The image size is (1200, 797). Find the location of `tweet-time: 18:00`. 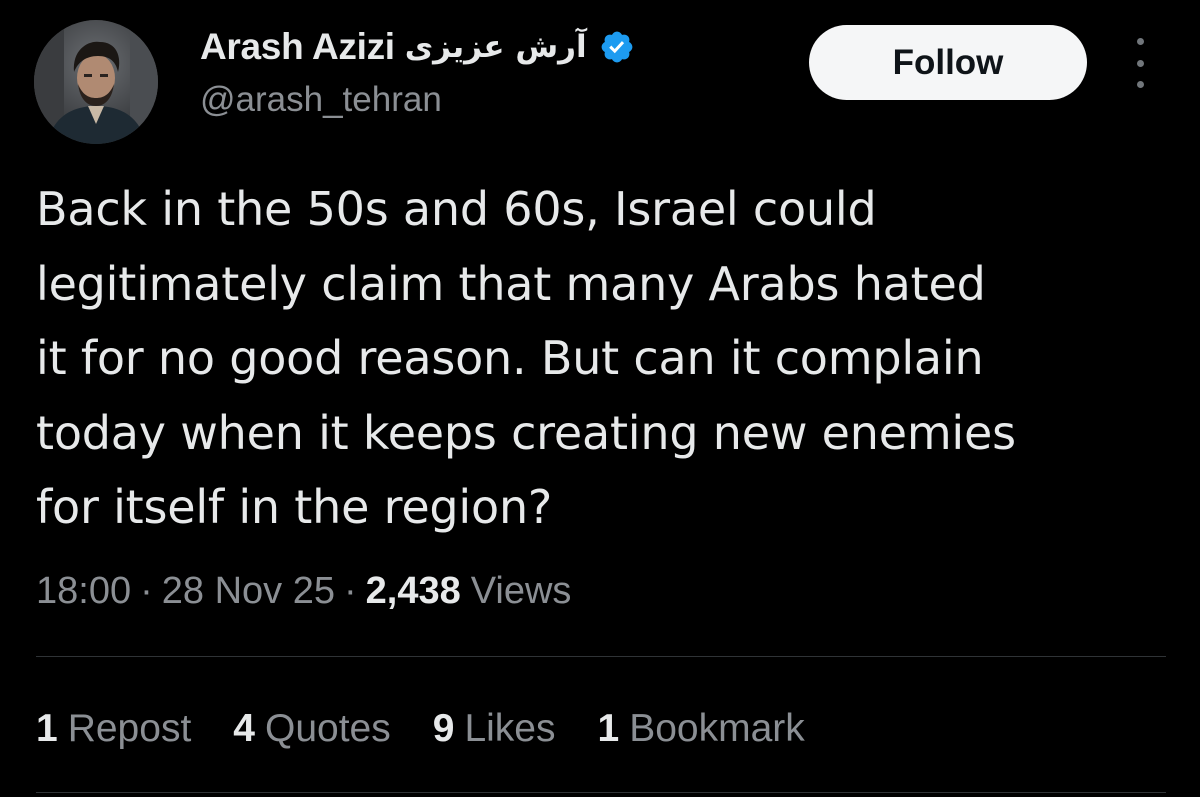

tweet-time: 18:00 is located at coordinates (83, 591).